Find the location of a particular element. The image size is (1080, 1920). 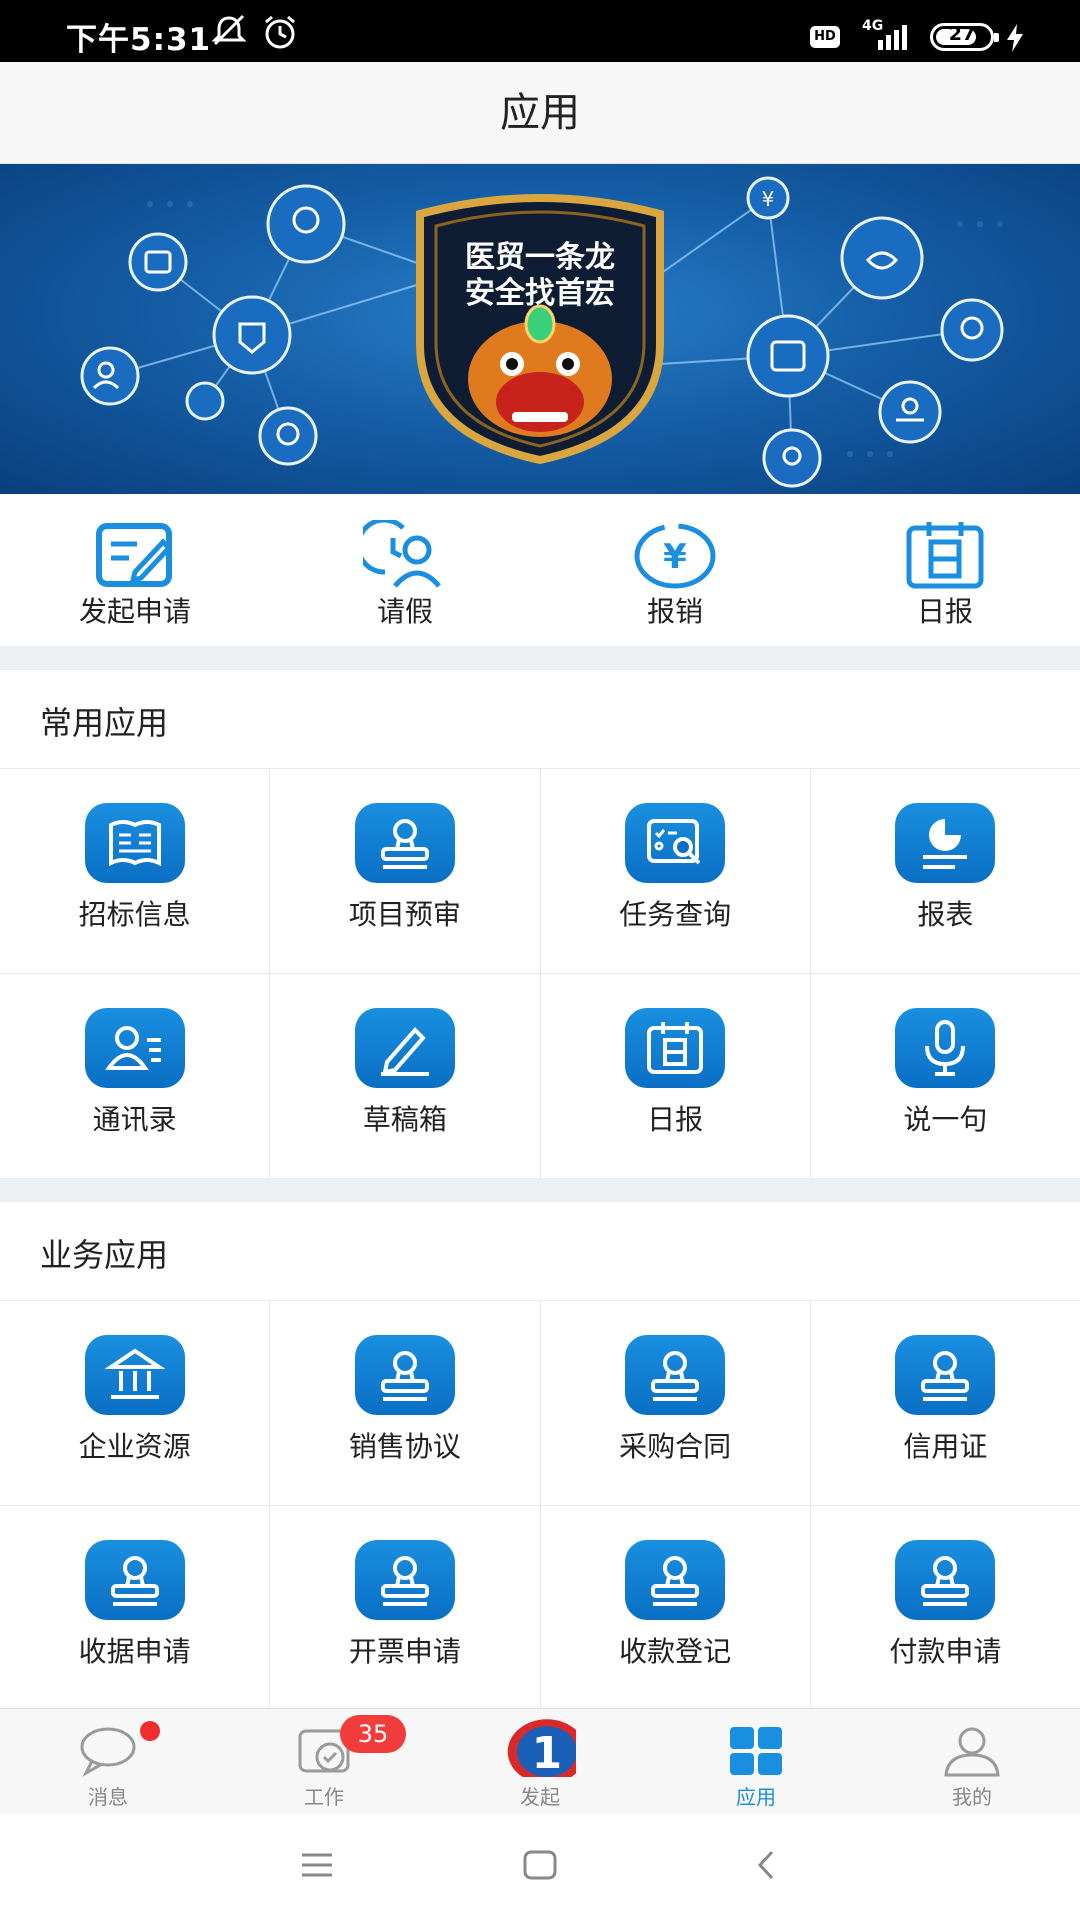

quick-actions: 发起申请 请假 ¥ 报销 日报 is located at coordinates (540, 570).